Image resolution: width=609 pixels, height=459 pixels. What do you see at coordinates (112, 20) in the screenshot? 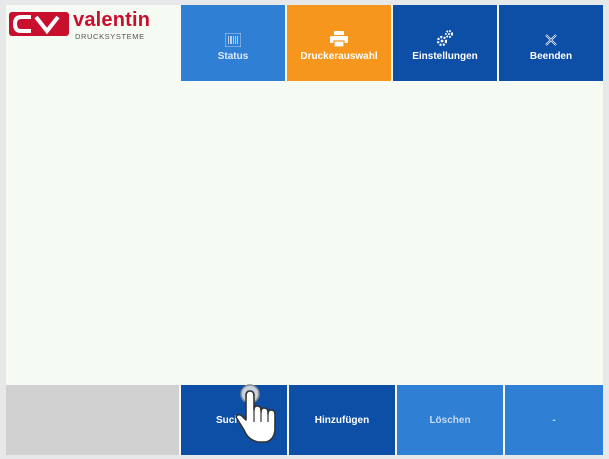
I see `brand-name: valentin` at bounding box center [112, 20].